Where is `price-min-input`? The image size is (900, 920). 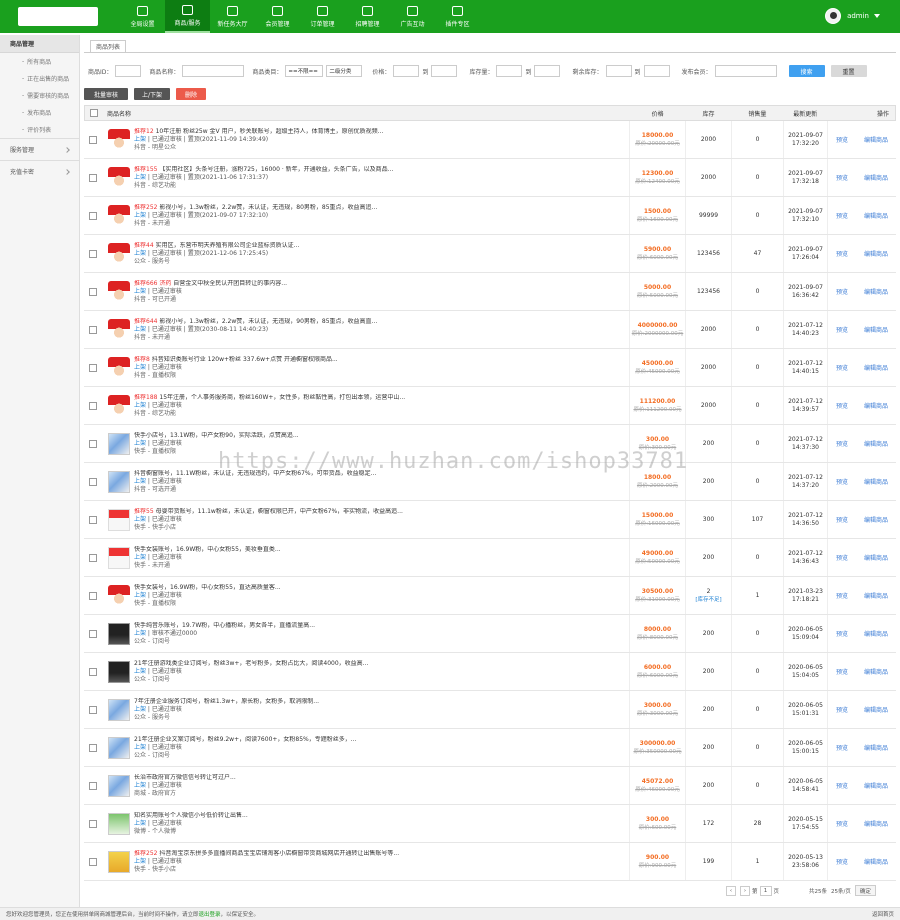 price-min-input is located at coordinates (406, 71).